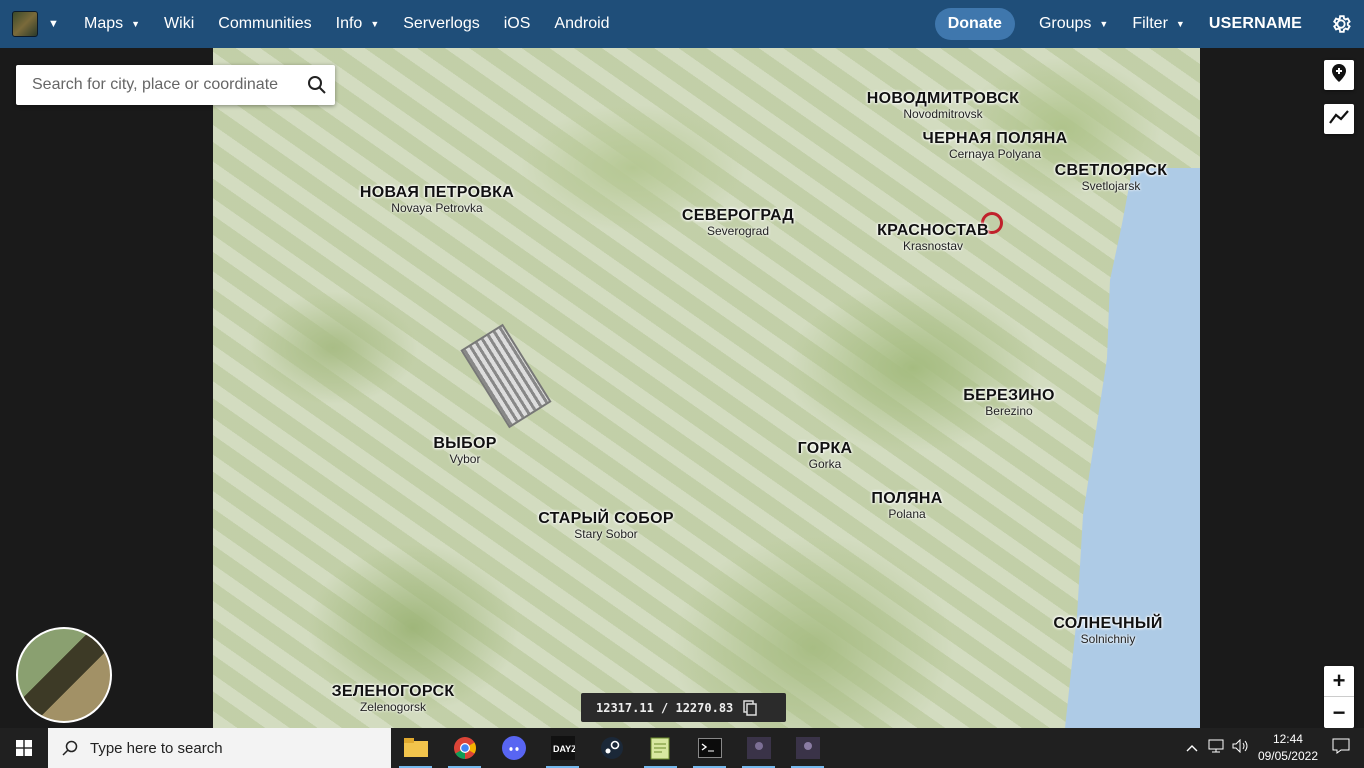  I want to click on city-label: ВЫБОР Vybor, so click(464, 450).